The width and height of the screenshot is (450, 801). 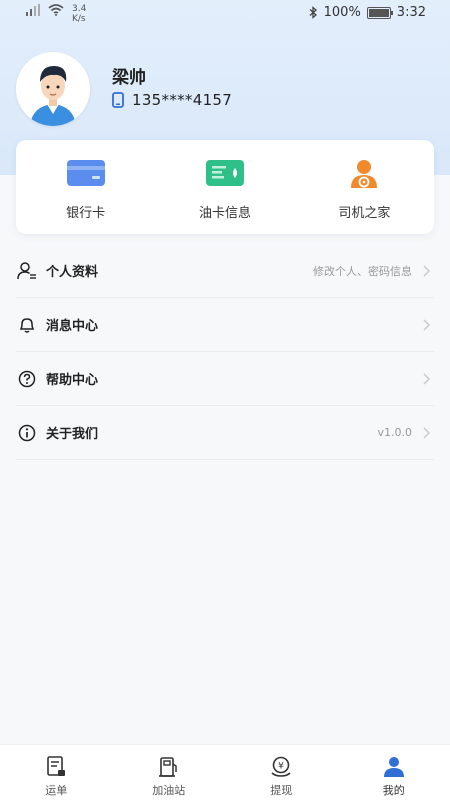 I want to click on quick-action-label: 银行卡, so click(x=85, y=211).